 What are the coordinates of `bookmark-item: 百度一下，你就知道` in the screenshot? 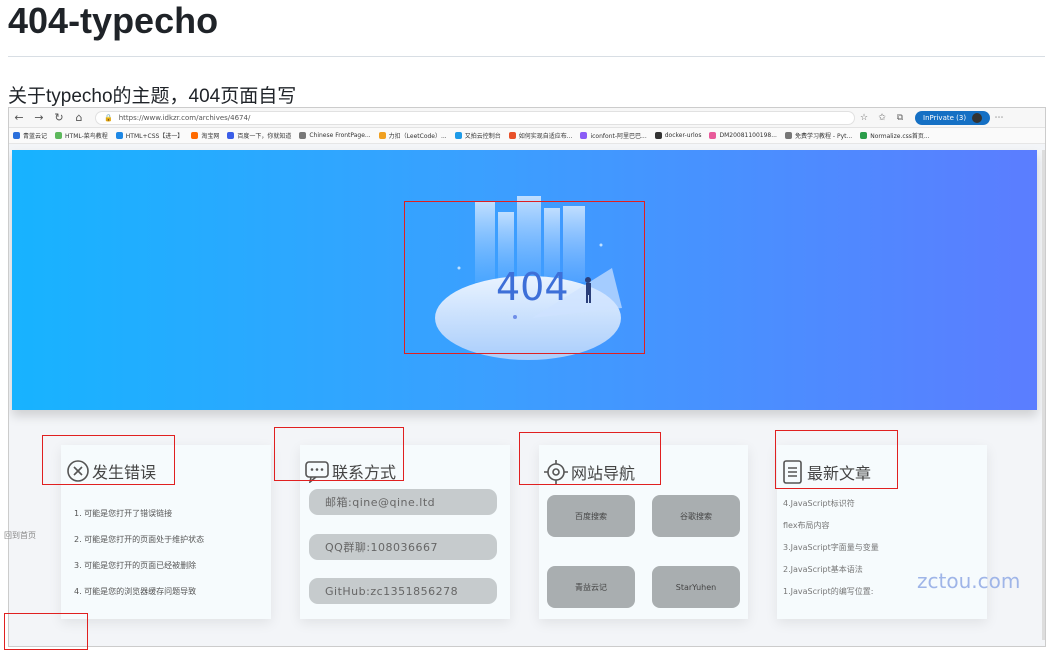 It's located at (259, 135).